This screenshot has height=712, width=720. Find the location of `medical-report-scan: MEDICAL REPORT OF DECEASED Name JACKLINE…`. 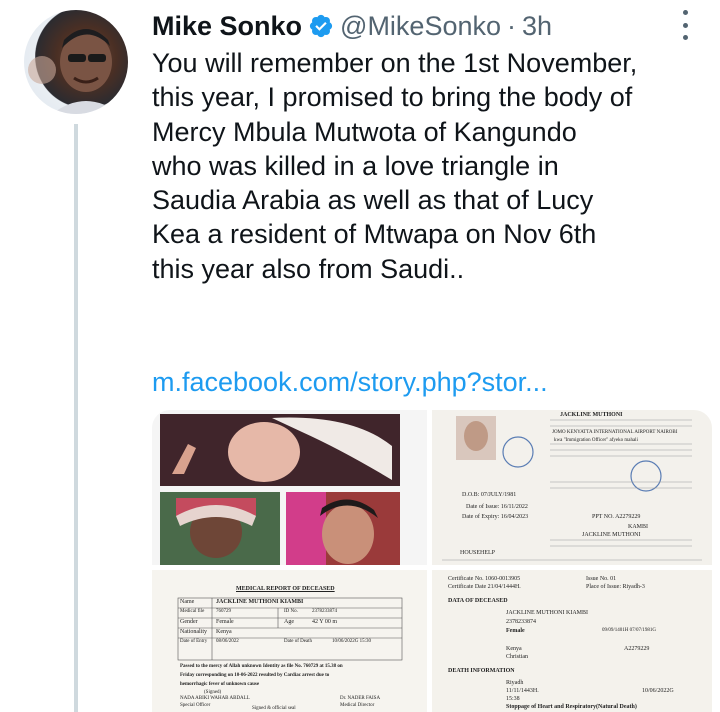

medical-report-scan: MEDICAL REPORT OF DECEASED Name JACKLINE… is located at coordinates (289, 641).